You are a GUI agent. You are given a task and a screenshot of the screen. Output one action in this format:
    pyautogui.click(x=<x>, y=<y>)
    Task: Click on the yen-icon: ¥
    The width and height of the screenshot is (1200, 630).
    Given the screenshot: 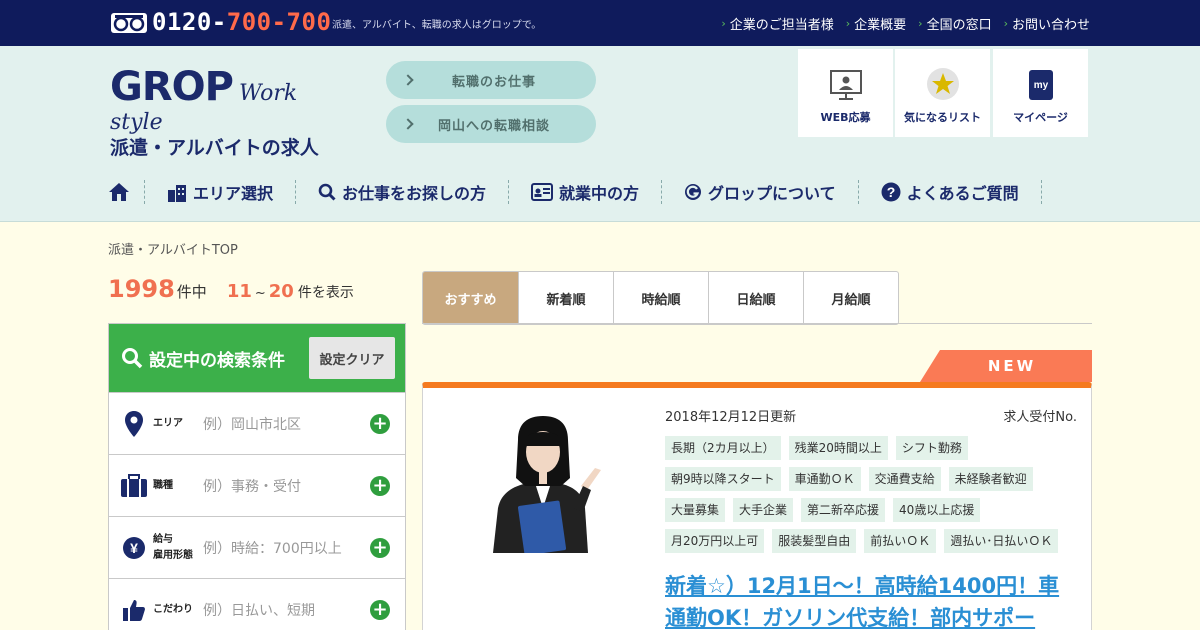 What is the action you would take?
    pyautogui.click(x=134, y=547)
    